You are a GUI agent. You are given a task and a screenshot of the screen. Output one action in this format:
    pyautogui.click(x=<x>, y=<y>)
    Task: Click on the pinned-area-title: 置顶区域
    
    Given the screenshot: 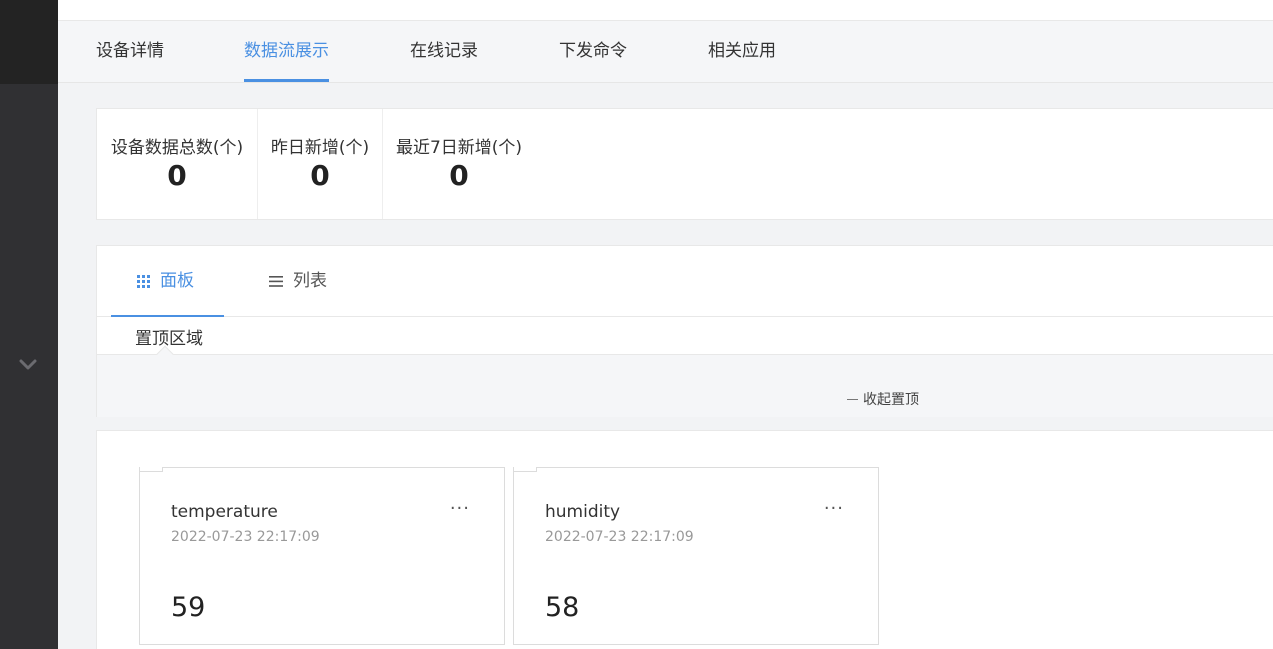 What is the action you would take?
    pyautogui.click(x=169, y=339)
    